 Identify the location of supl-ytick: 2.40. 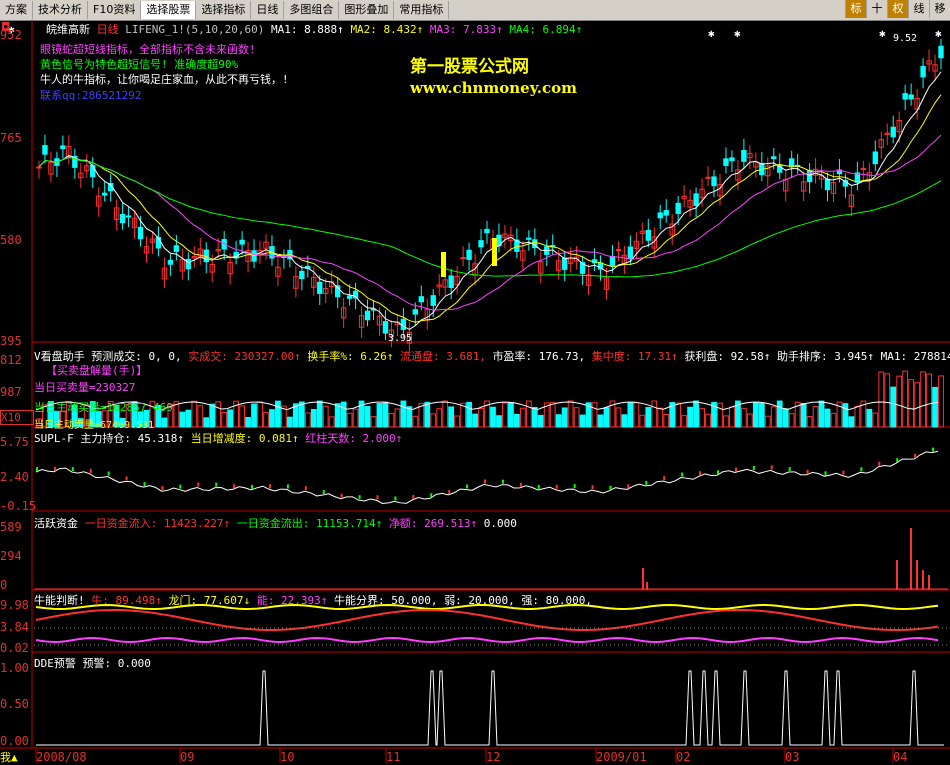
(14, 477).